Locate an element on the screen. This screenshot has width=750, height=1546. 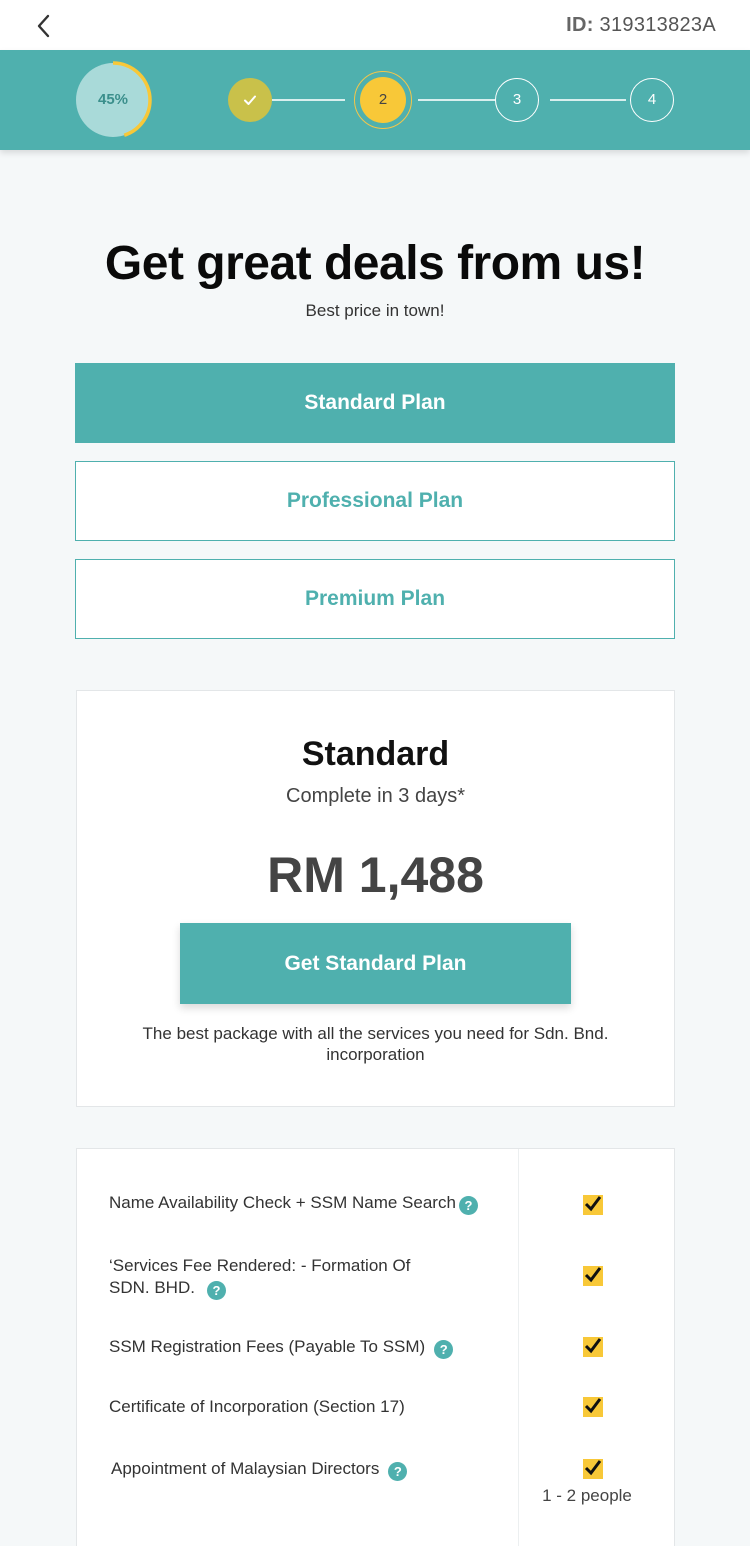
tab-professional-plan: Professional Plan is located at coordinates (375, 501).